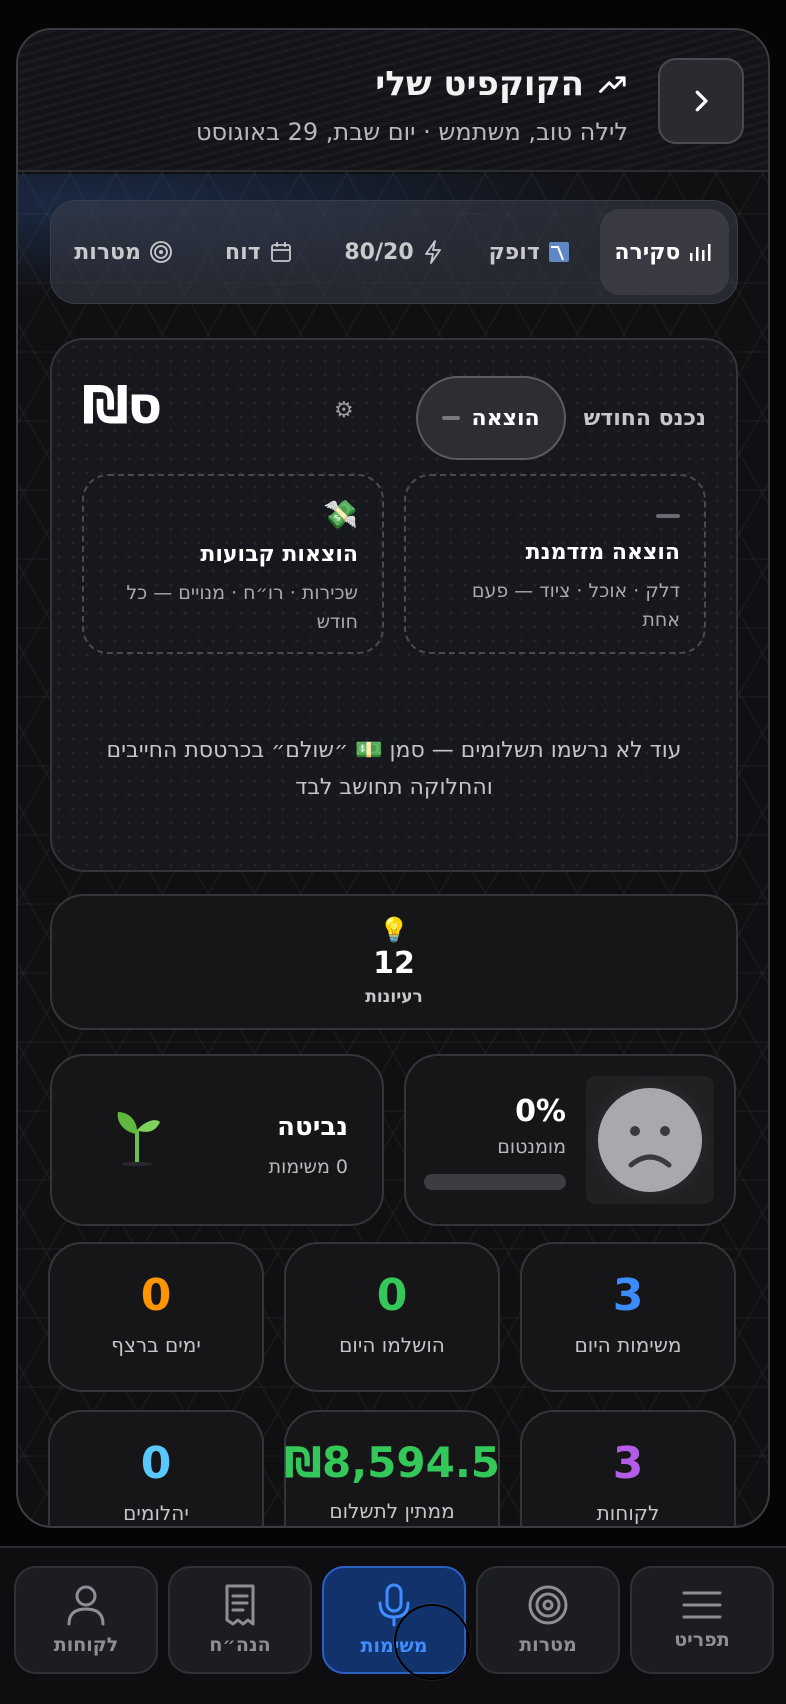 The width and height of the screenshot is (786, 1704). I want to click on stat-diamonds: 0 יהלומים, so click(156, 1468).